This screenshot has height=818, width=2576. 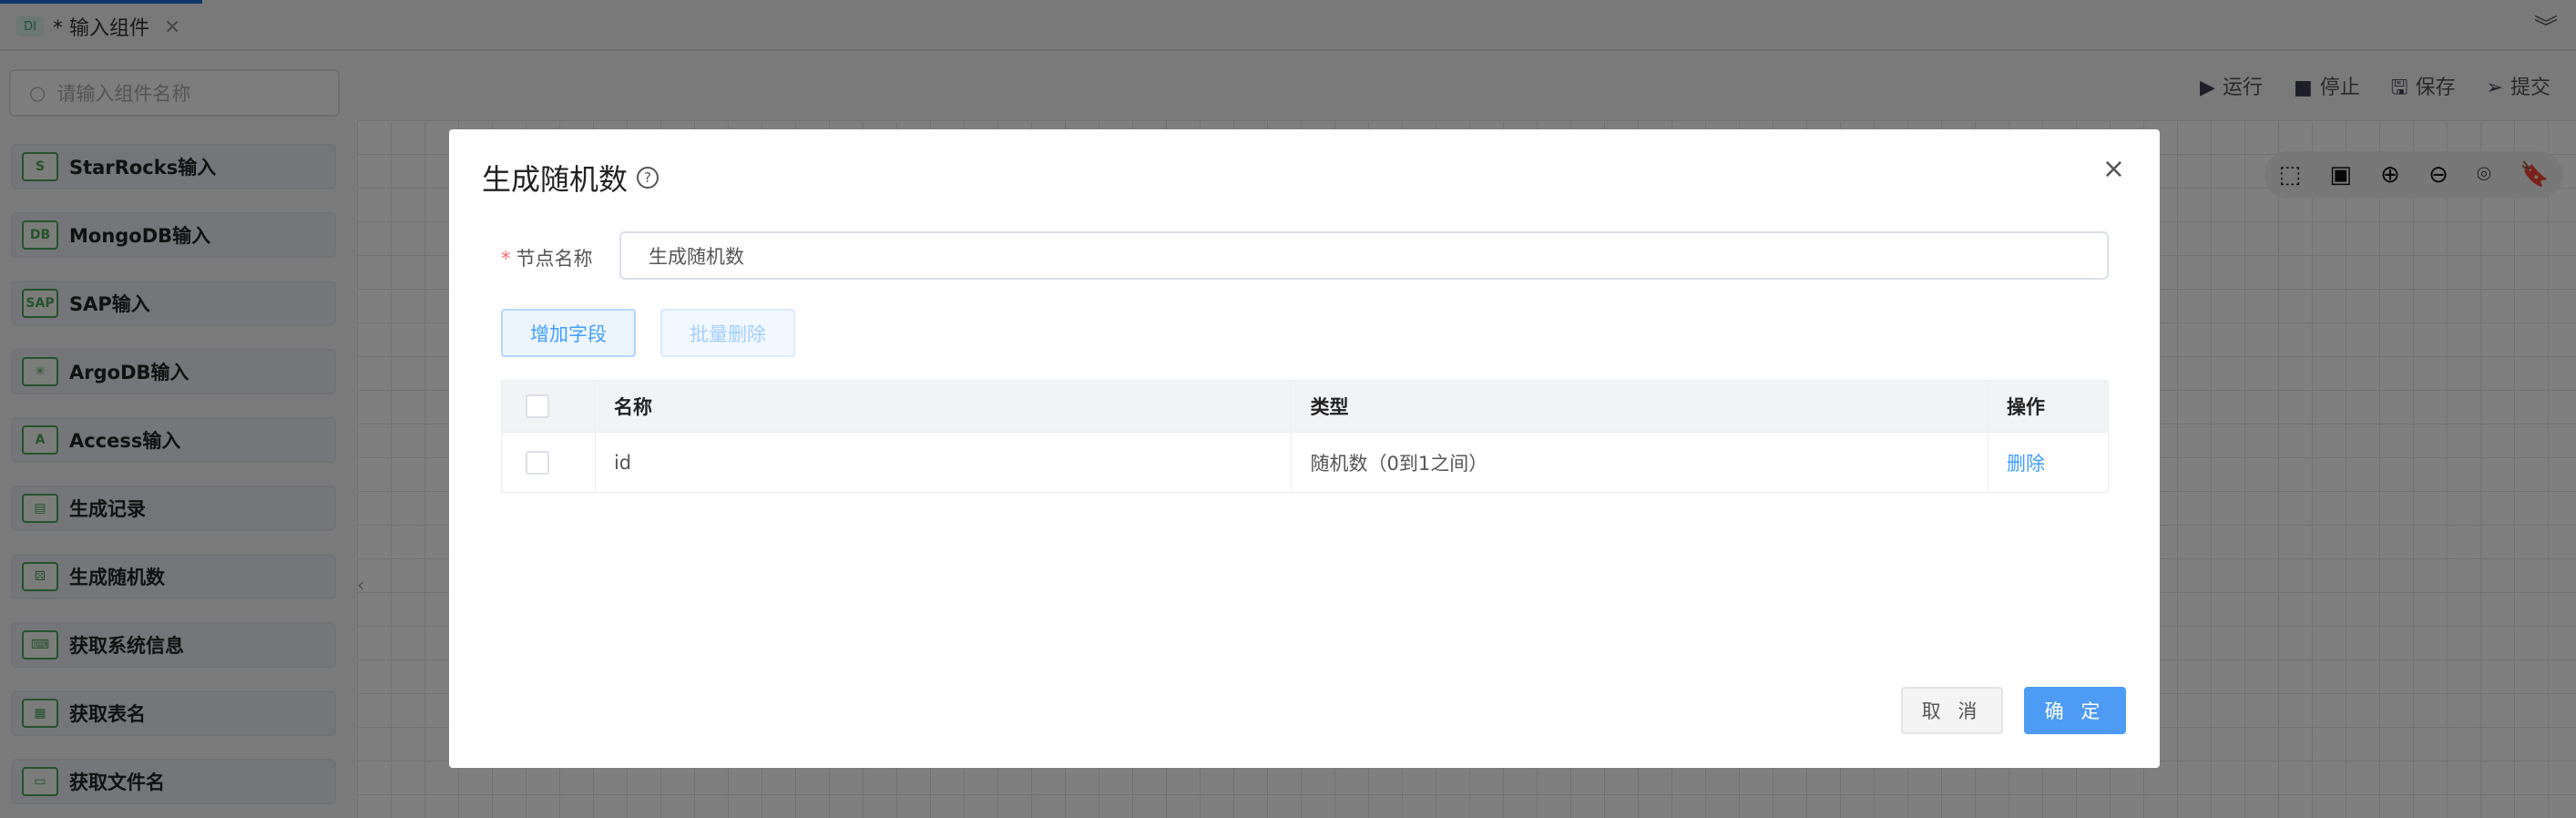 What do you see at coordinates (2049, 406) in the screenshot?
I see `column-header-action: 操作` at bounding box center [2049, 406].